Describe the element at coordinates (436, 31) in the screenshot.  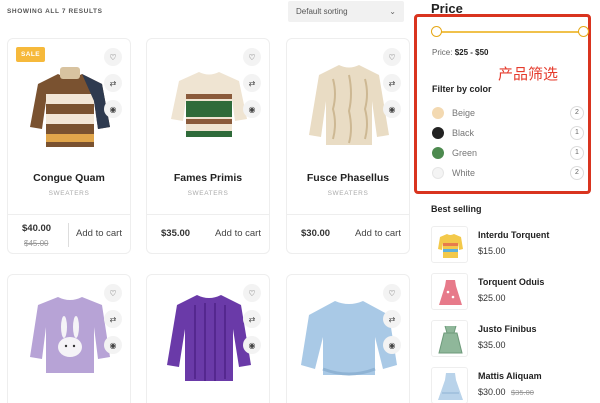
I see `price-slider-min-handle` at that location.